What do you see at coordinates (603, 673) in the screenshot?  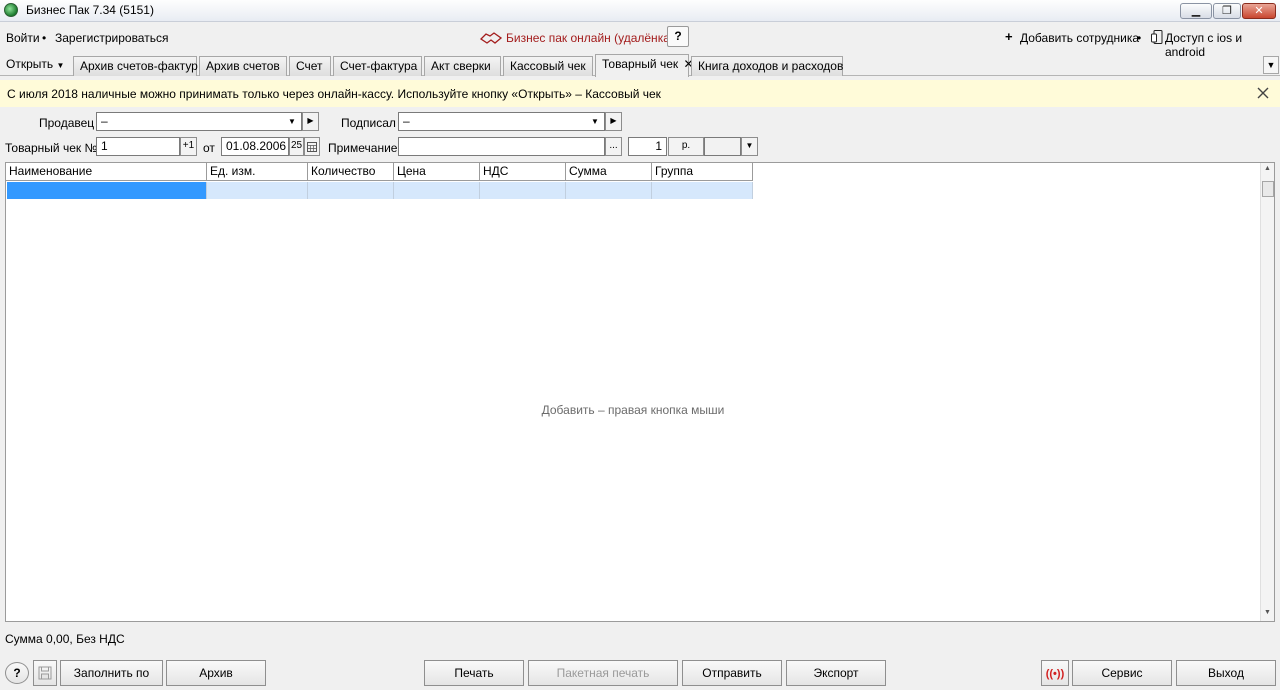 I see `batch-print-button: Пакетная печать` at bounding box center [603, 673].